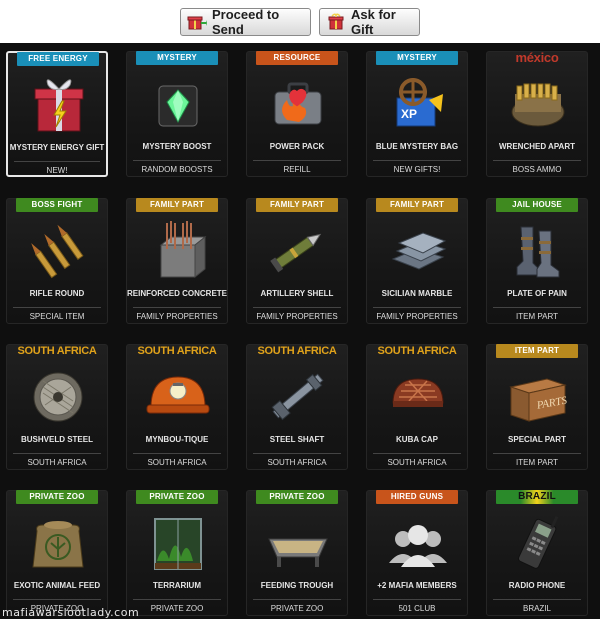  Describe the element at coordinates (57, 147) in the screenshot. I see `item-name: Mystery Energy Gift` at that location.